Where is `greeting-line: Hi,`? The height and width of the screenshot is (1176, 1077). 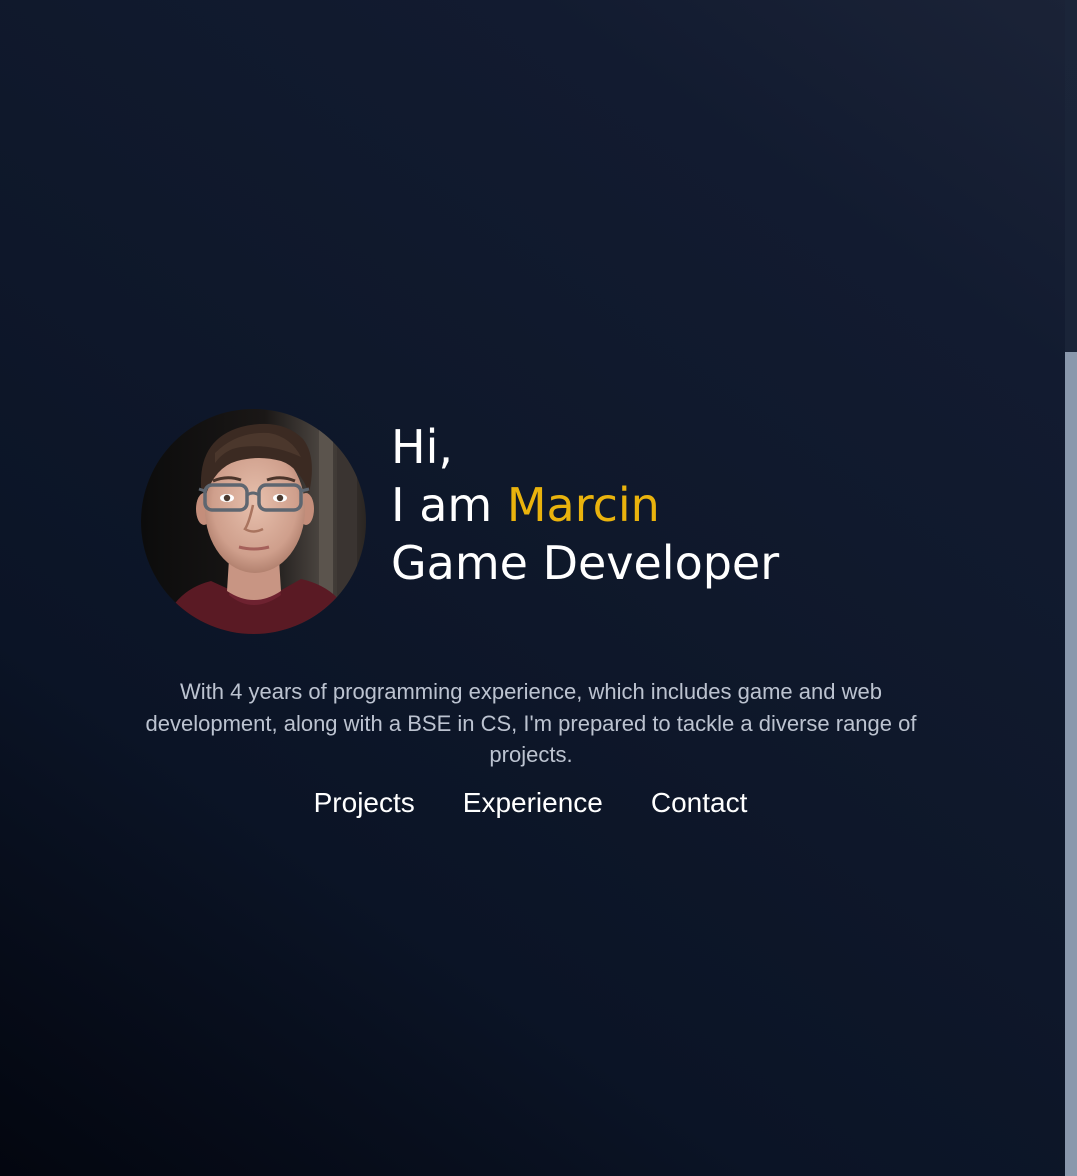
greeting-line: Hi, is located at coordinates (422, 447).